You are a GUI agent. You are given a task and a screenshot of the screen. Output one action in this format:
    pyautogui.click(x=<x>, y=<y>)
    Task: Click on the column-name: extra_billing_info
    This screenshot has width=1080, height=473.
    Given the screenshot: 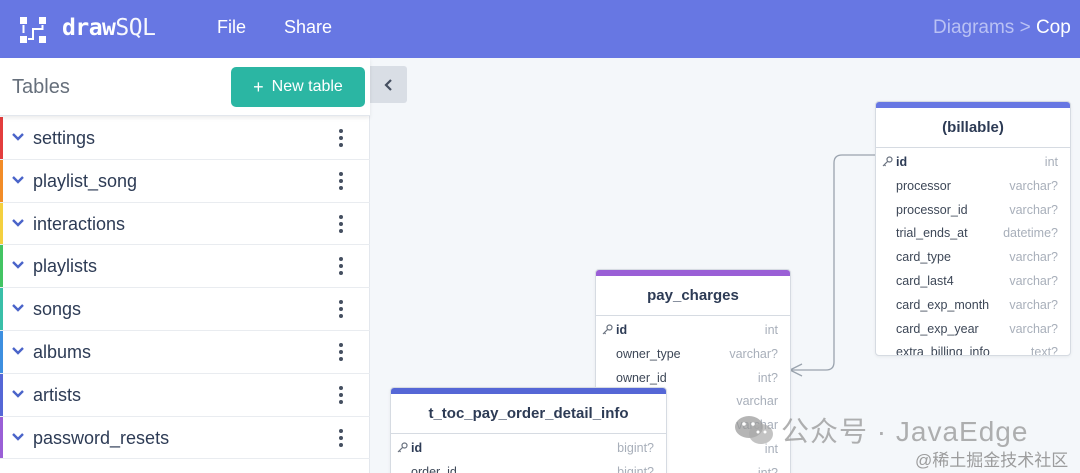 What is the action you would take?
    pyautogui.click(x=943, y=350)
    